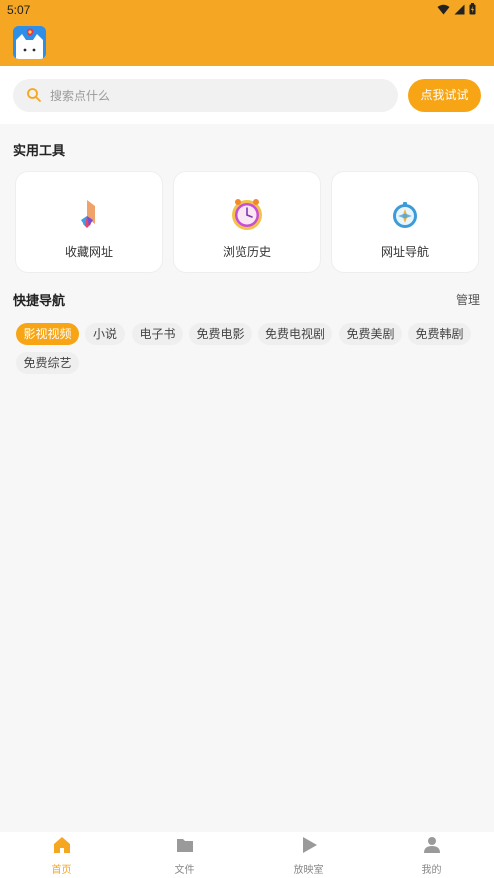 The image size is (494, 878). Describe the element at coordinates (34, 95) in the screenshot. I see `search-icon` at that location.